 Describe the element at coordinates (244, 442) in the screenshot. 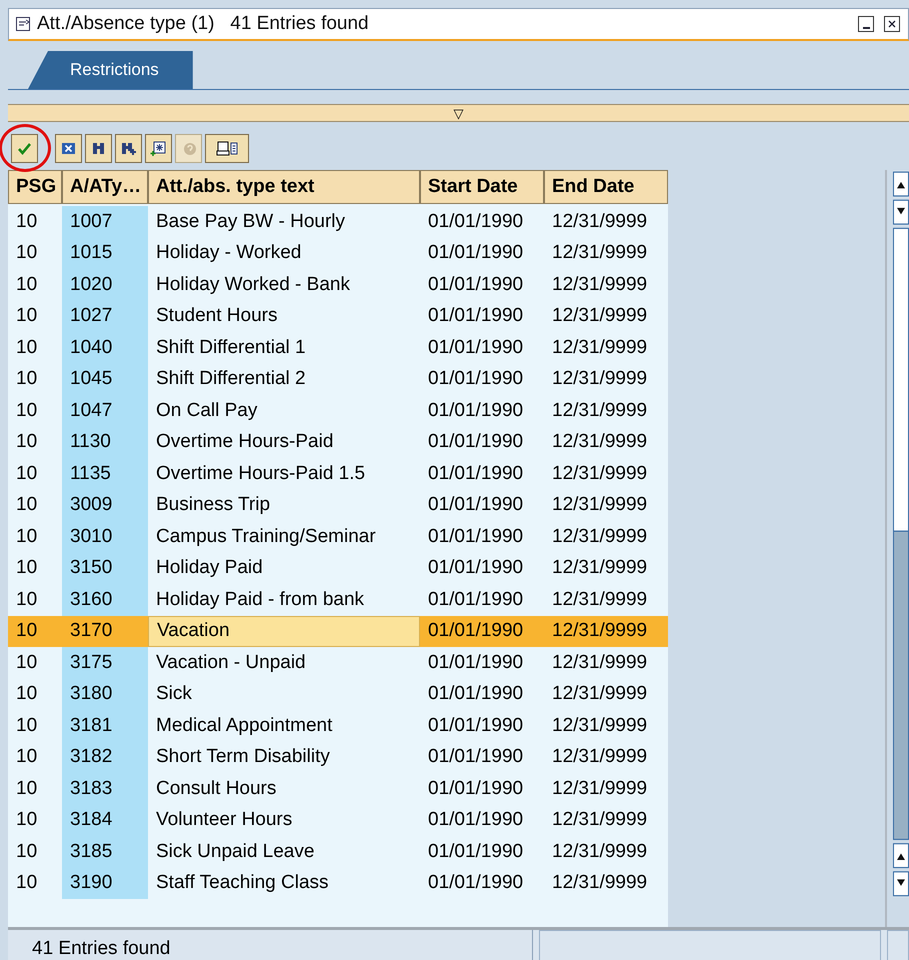

I see `table-cell-text: Overtime Hours-Paid` at that location.